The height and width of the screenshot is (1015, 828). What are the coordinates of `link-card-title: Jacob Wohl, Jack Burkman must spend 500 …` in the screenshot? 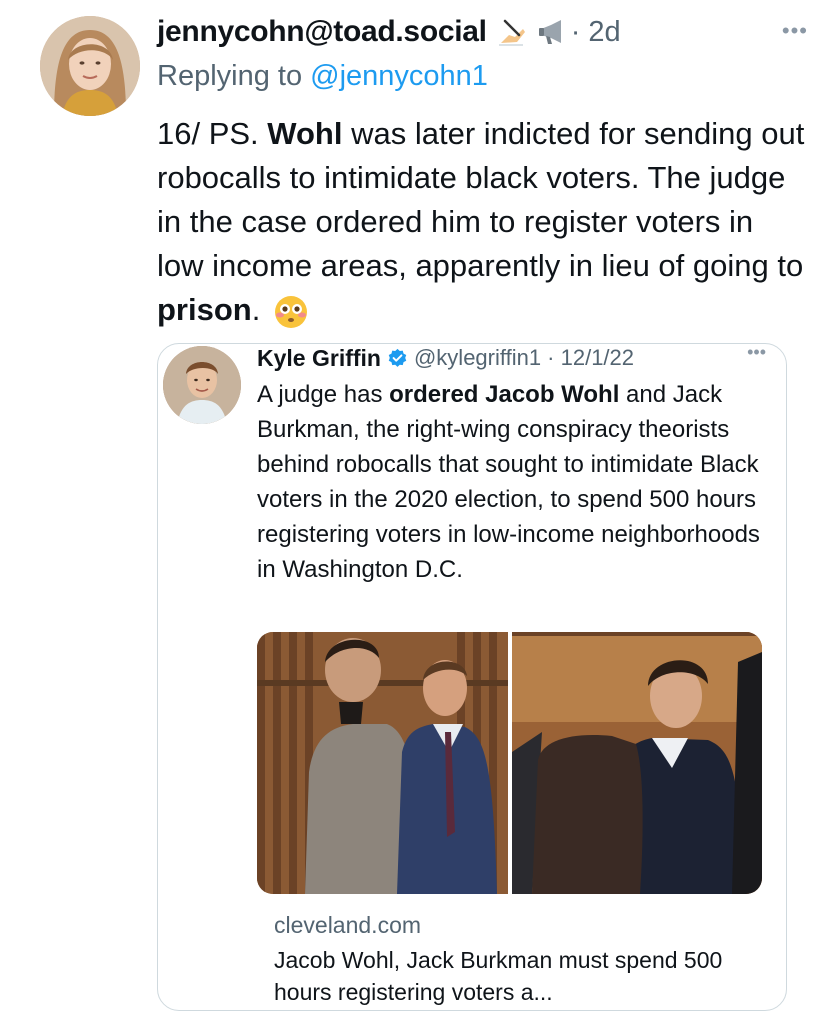 It's located at (514, 976).